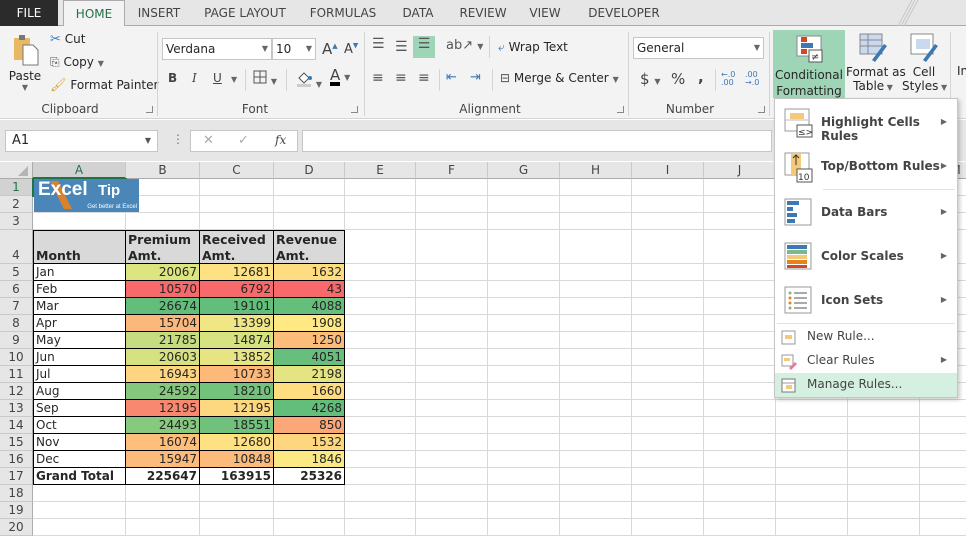 This screenshot has width=966, height=536. I want to click on row-header-18: 18, so click(16, 493).